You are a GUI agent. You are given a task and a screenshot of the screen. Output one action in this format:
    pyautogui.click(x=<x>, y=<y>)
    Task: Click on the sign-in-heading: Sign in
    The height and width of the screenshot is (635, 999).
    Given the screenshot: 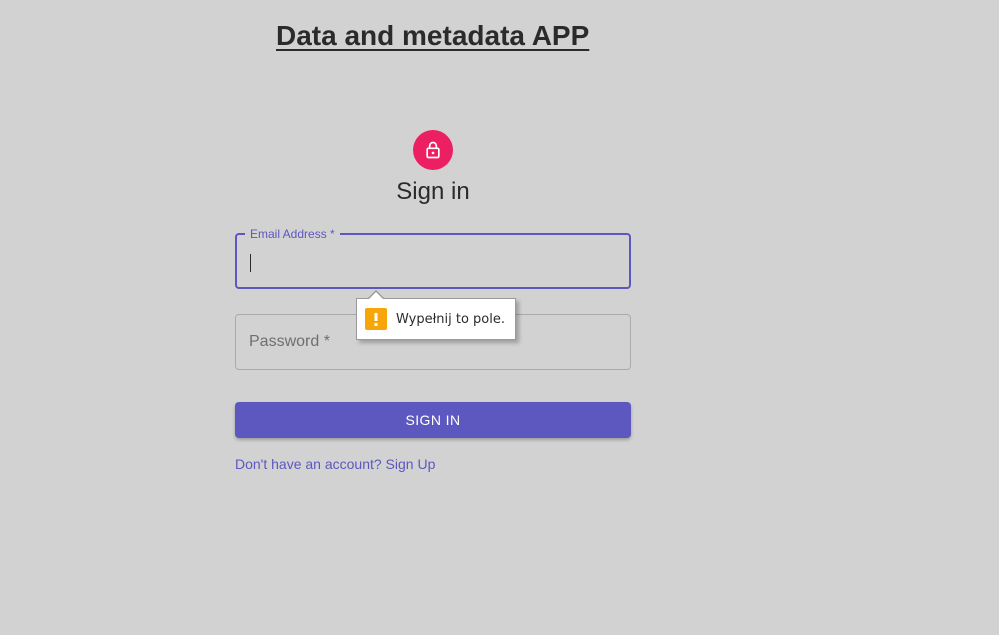 What is the action you would take?
    pyautogui.click(x=433, y=191)
    